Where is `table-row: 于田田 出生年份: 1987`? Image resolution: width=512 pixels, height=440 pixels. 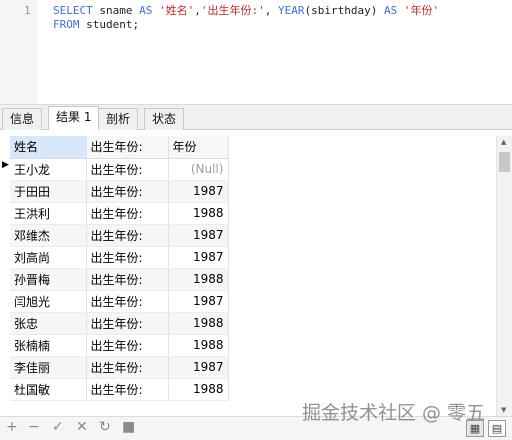 table-row: 于田田 出生年份: 1987 is located at coordinates (119, 191).